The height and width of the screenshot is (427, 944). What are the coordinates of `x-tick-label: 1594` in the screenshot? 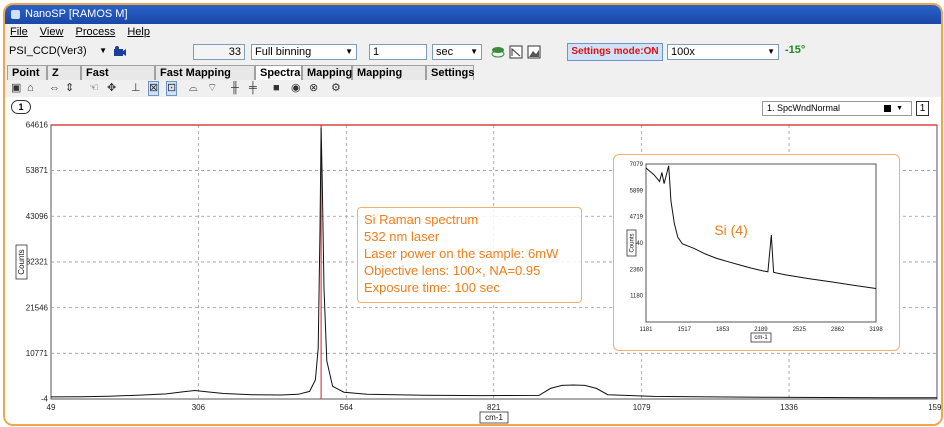 It's located at (934, 407).